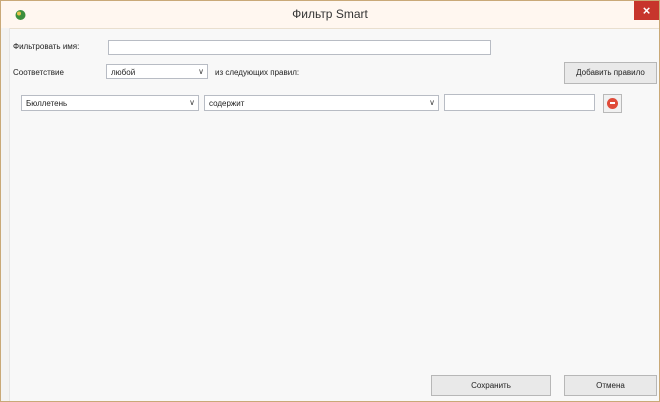 This screenshot has height=402, width=660. I want to click on title-bar: Фильтр Smart ×, so click(330, 15).